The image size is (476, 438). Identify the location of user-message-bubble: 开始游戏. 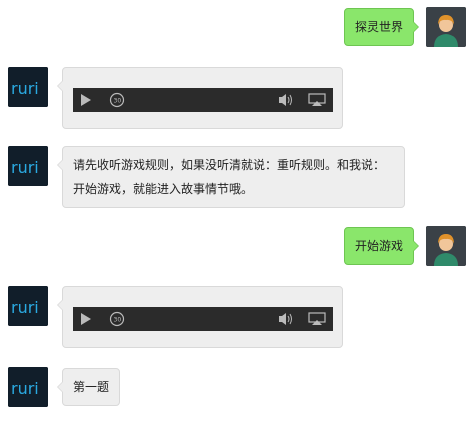
(381, 246).